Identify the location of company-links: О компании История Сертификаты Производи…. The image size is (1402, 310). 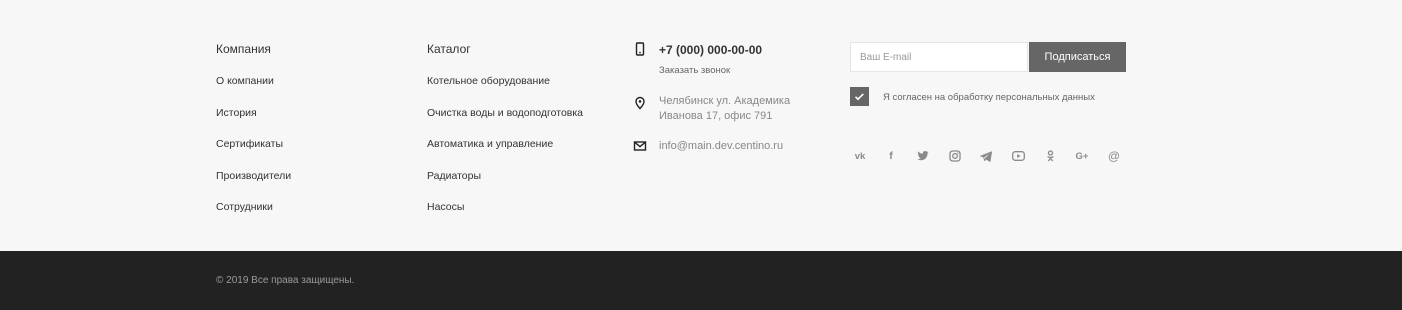
(253, 152).